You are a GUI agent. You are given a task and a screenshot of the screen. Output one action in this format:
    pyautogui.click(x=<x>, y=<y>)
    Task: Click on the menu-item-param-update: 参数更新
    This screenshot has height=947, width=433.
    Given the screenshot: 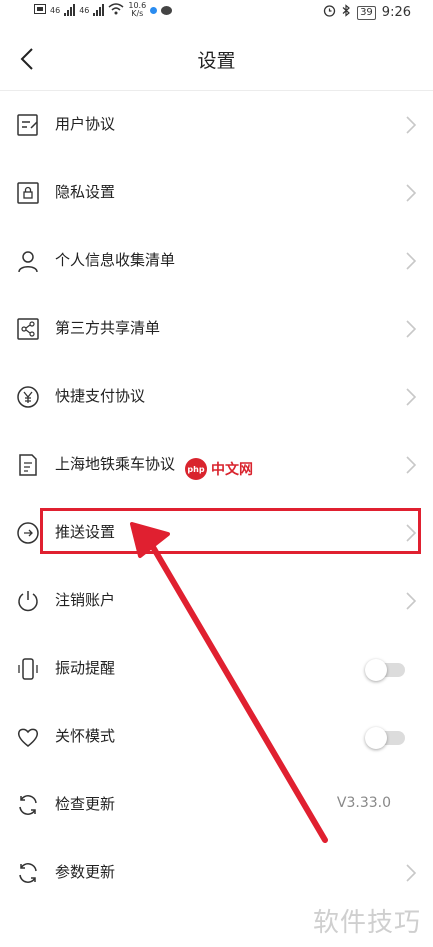 What is the action you would take?
    pyautogui.click(x=216, y=873)
    